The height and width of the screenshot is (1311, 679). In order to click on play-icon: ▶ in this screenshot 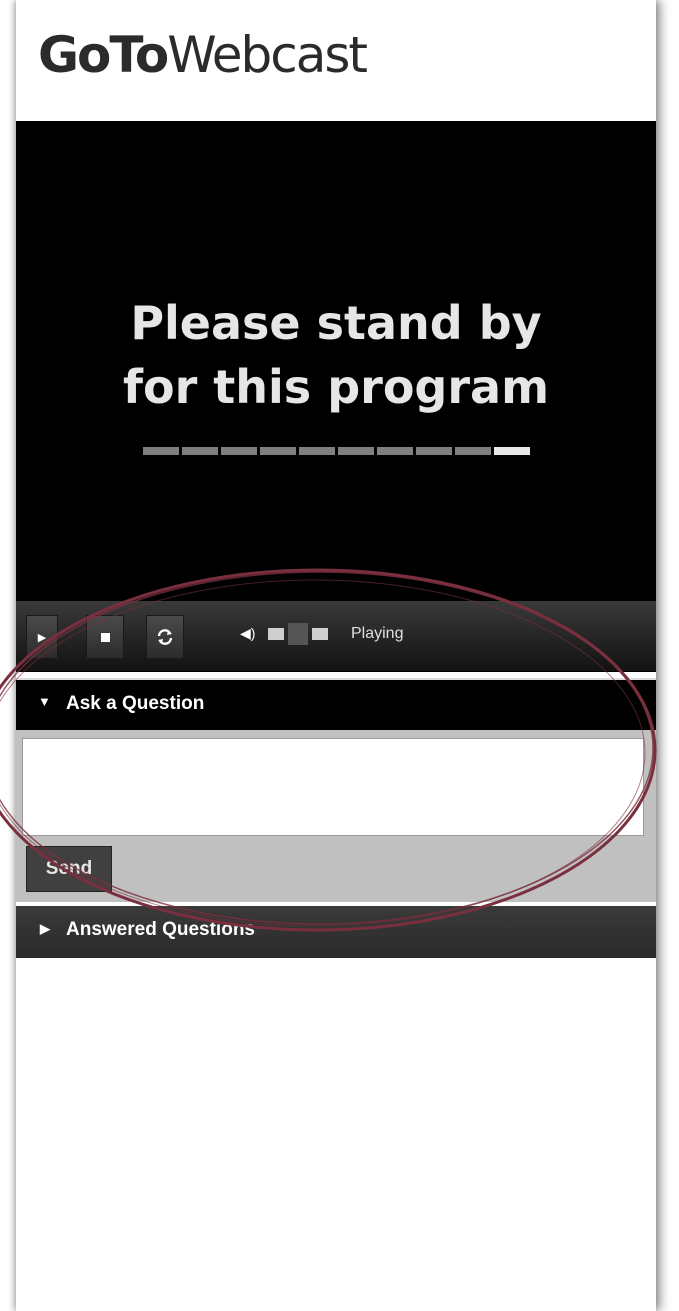, I will do `click(42, 637)`.